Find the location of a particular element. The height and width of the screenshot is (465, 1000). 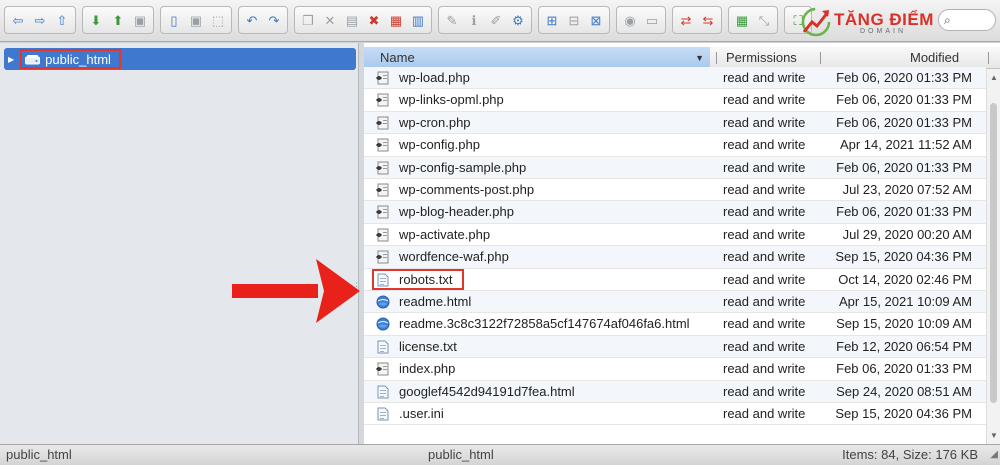

file-modified: Feb 06, 2020 01:33 PM is located at coordinates (904, 77).